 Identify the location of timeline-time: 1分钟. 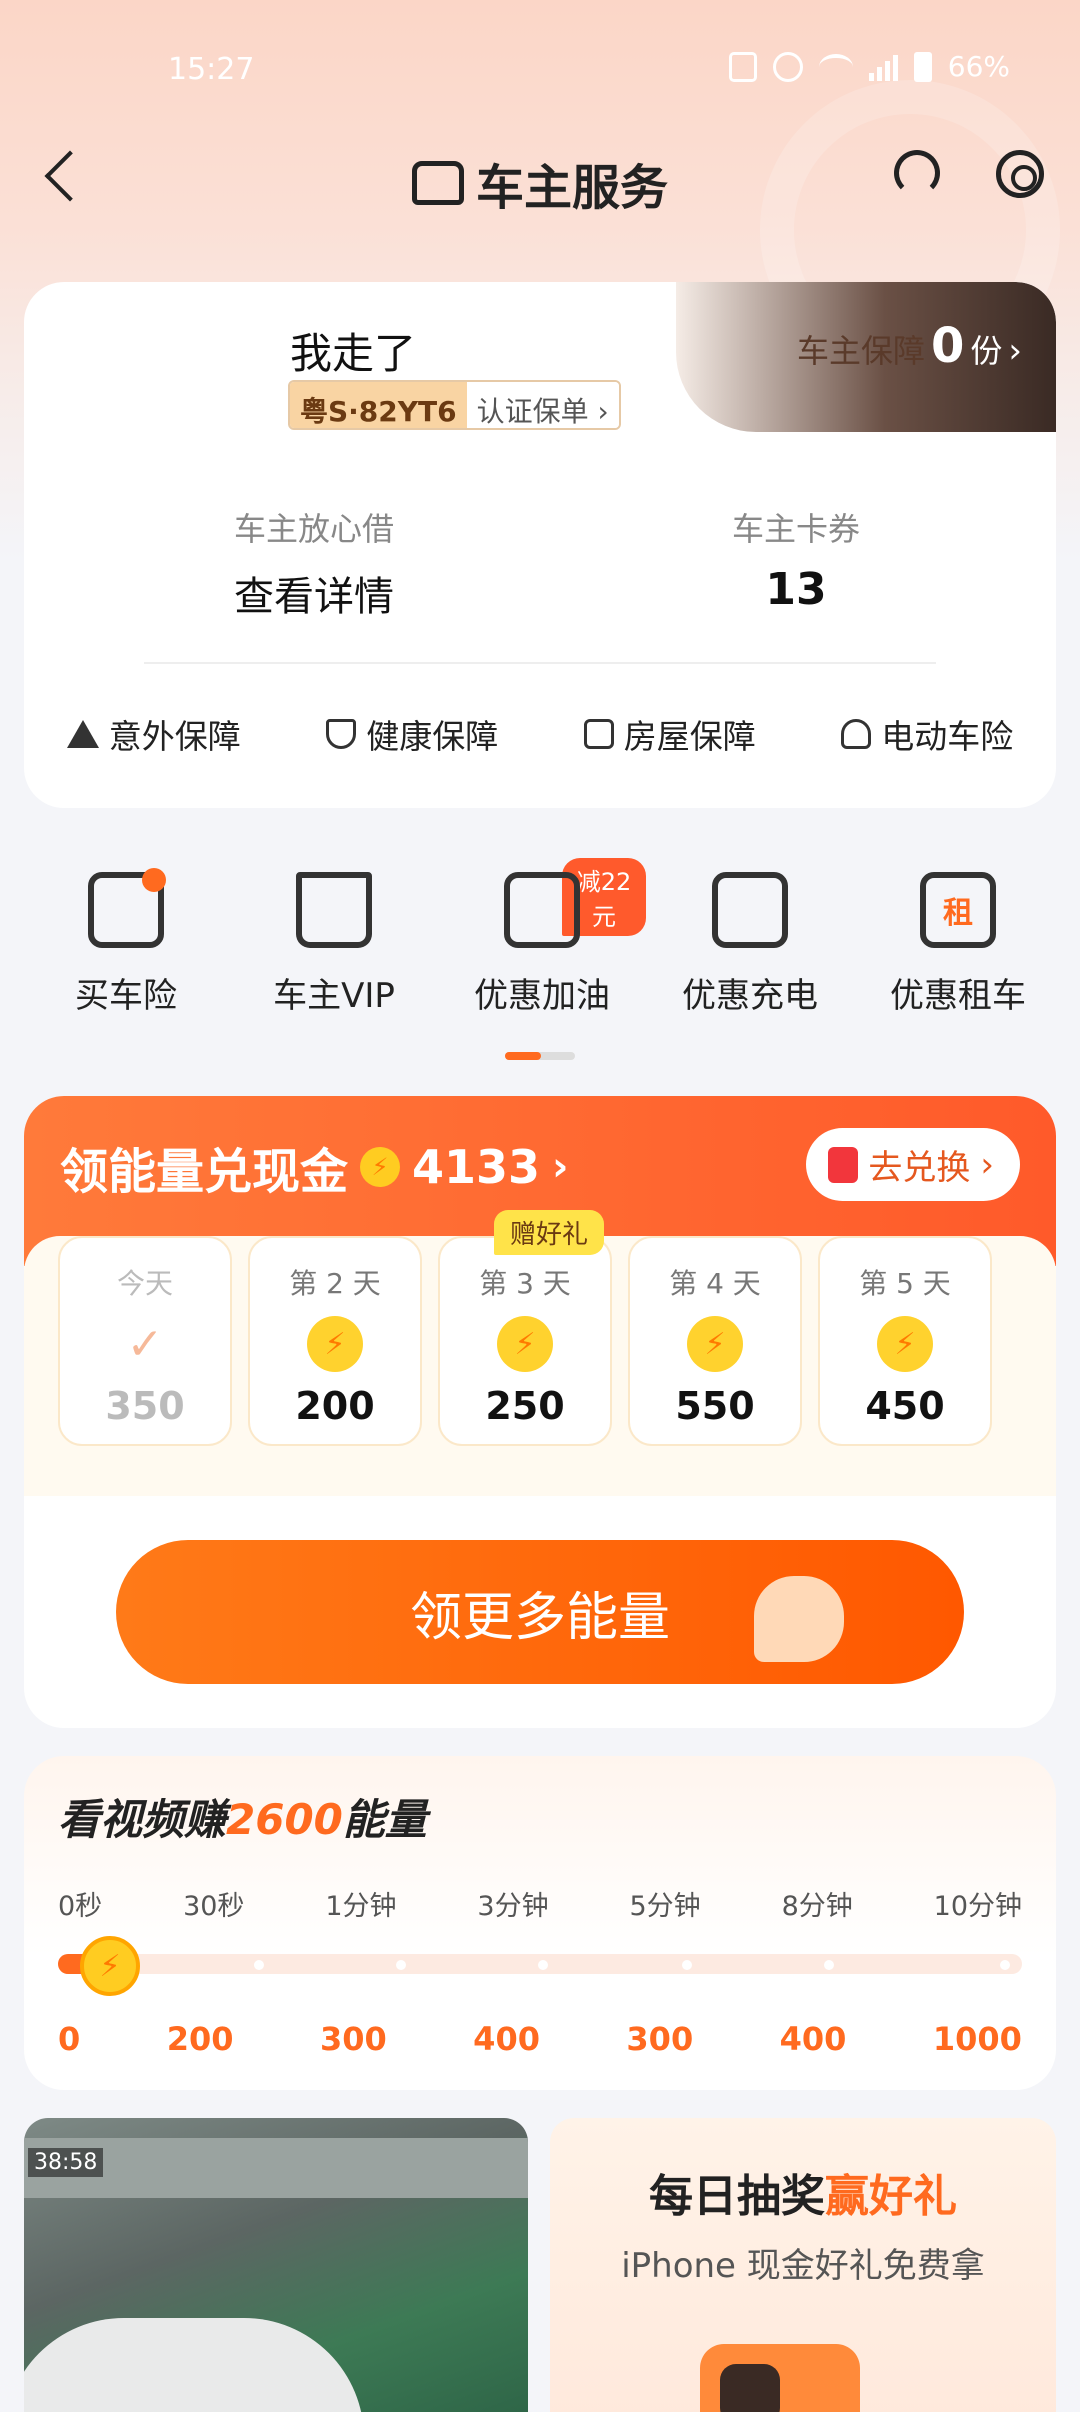
(361, 1906).